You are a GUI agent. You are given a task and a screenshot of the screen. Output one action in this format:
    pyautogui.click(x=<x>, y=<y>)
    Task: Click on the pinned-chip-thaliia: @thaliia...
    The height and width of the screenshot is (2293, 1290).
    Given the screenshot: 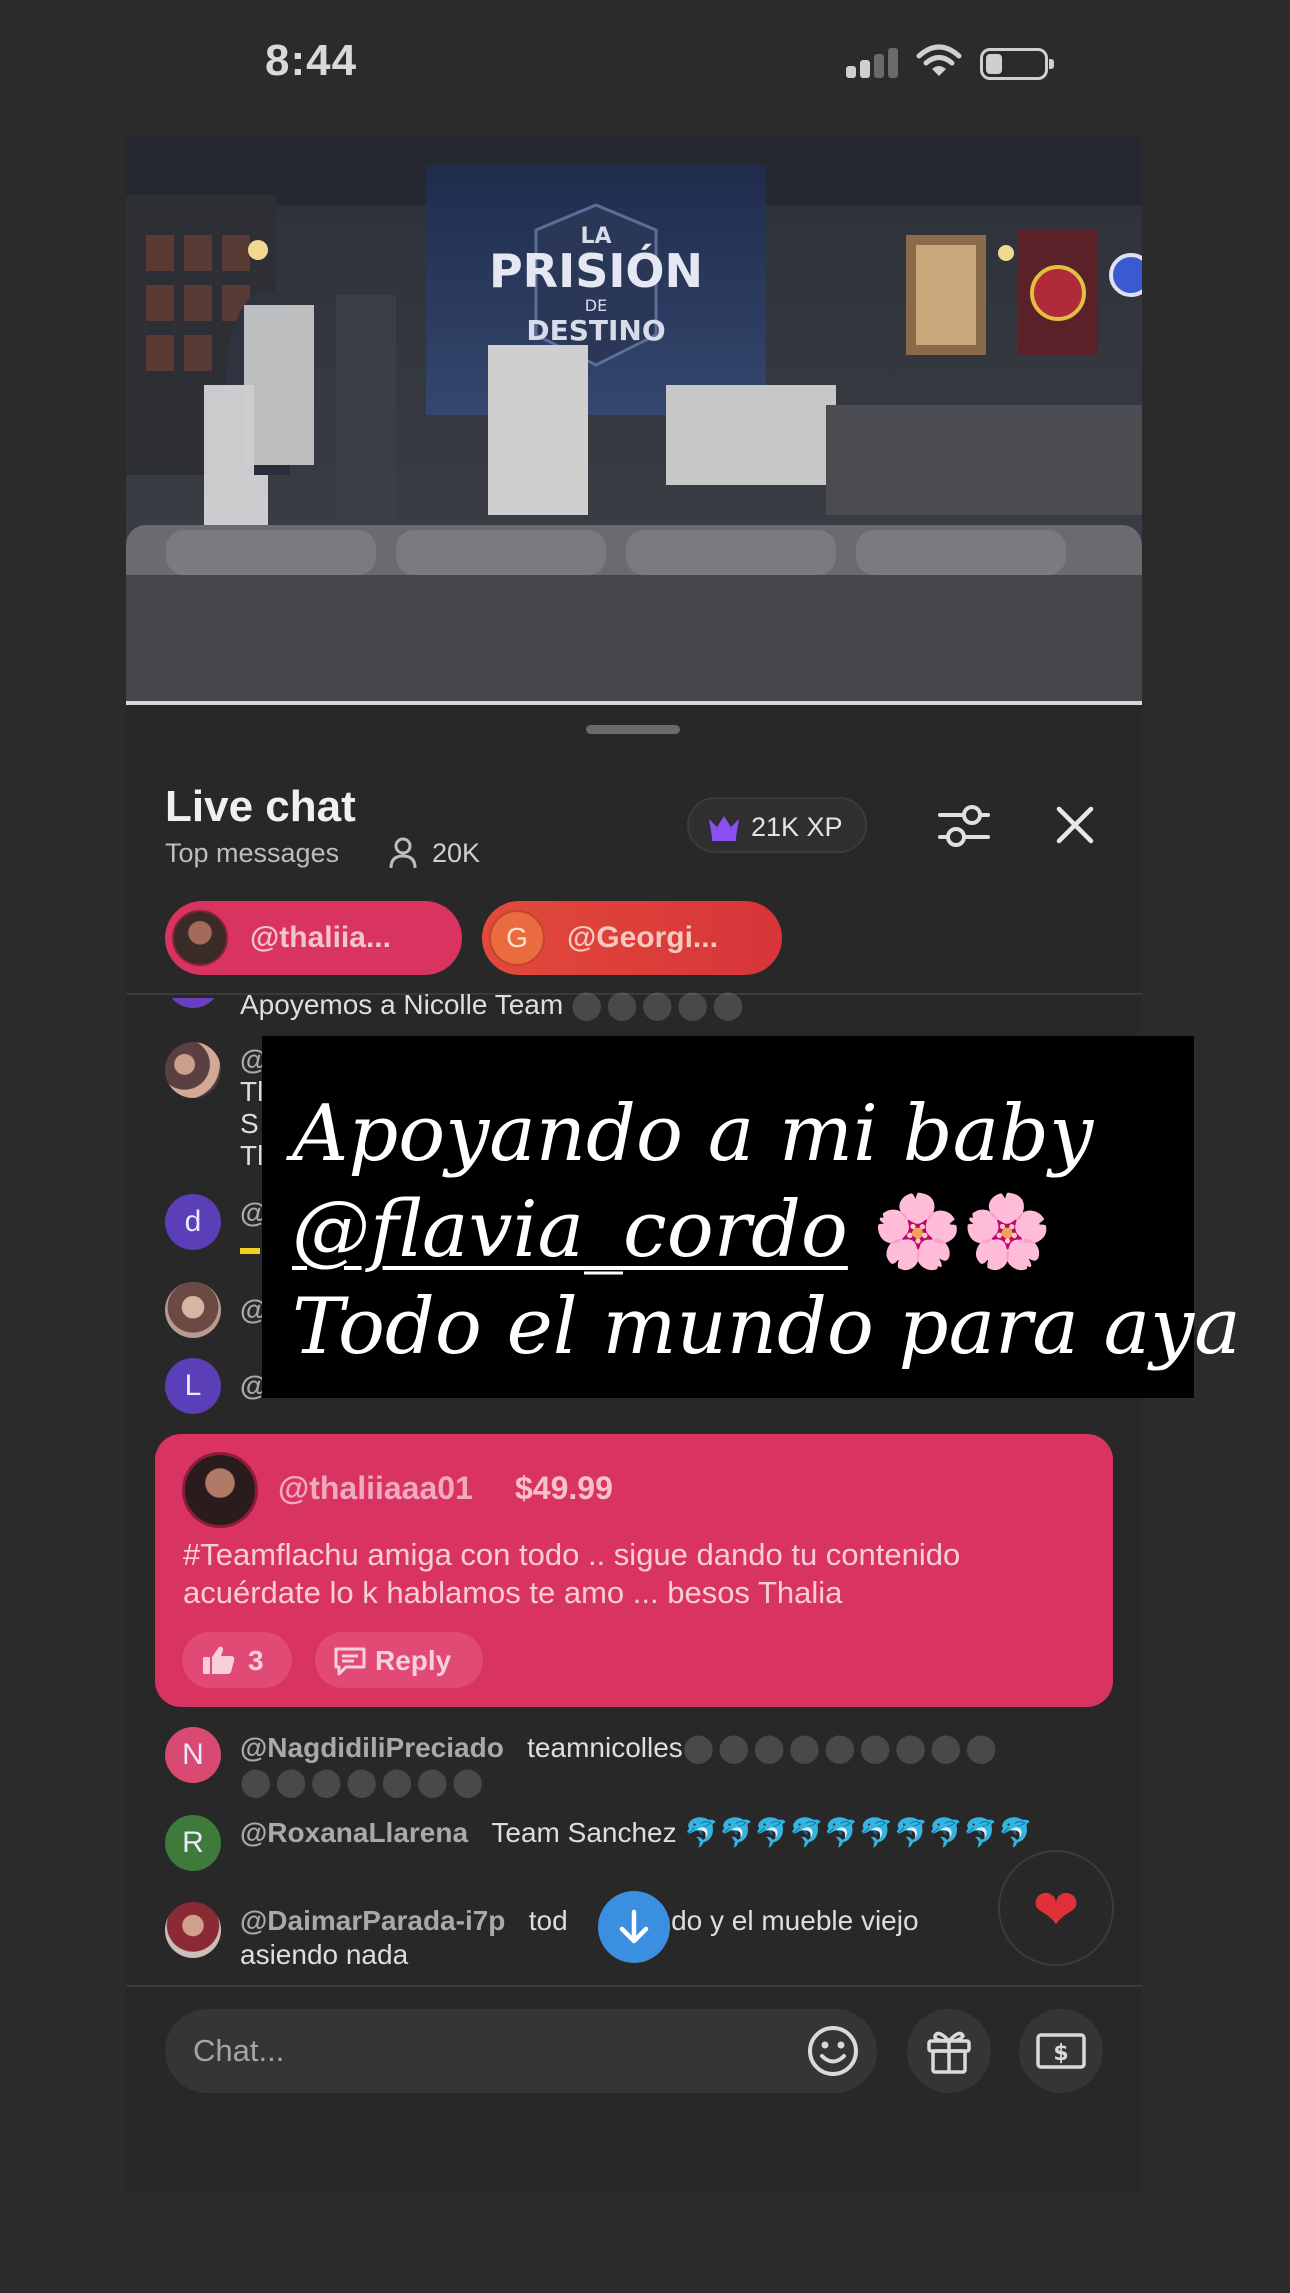 What is the action you would take?
    pyautogui.click(x=313, y=938)
    